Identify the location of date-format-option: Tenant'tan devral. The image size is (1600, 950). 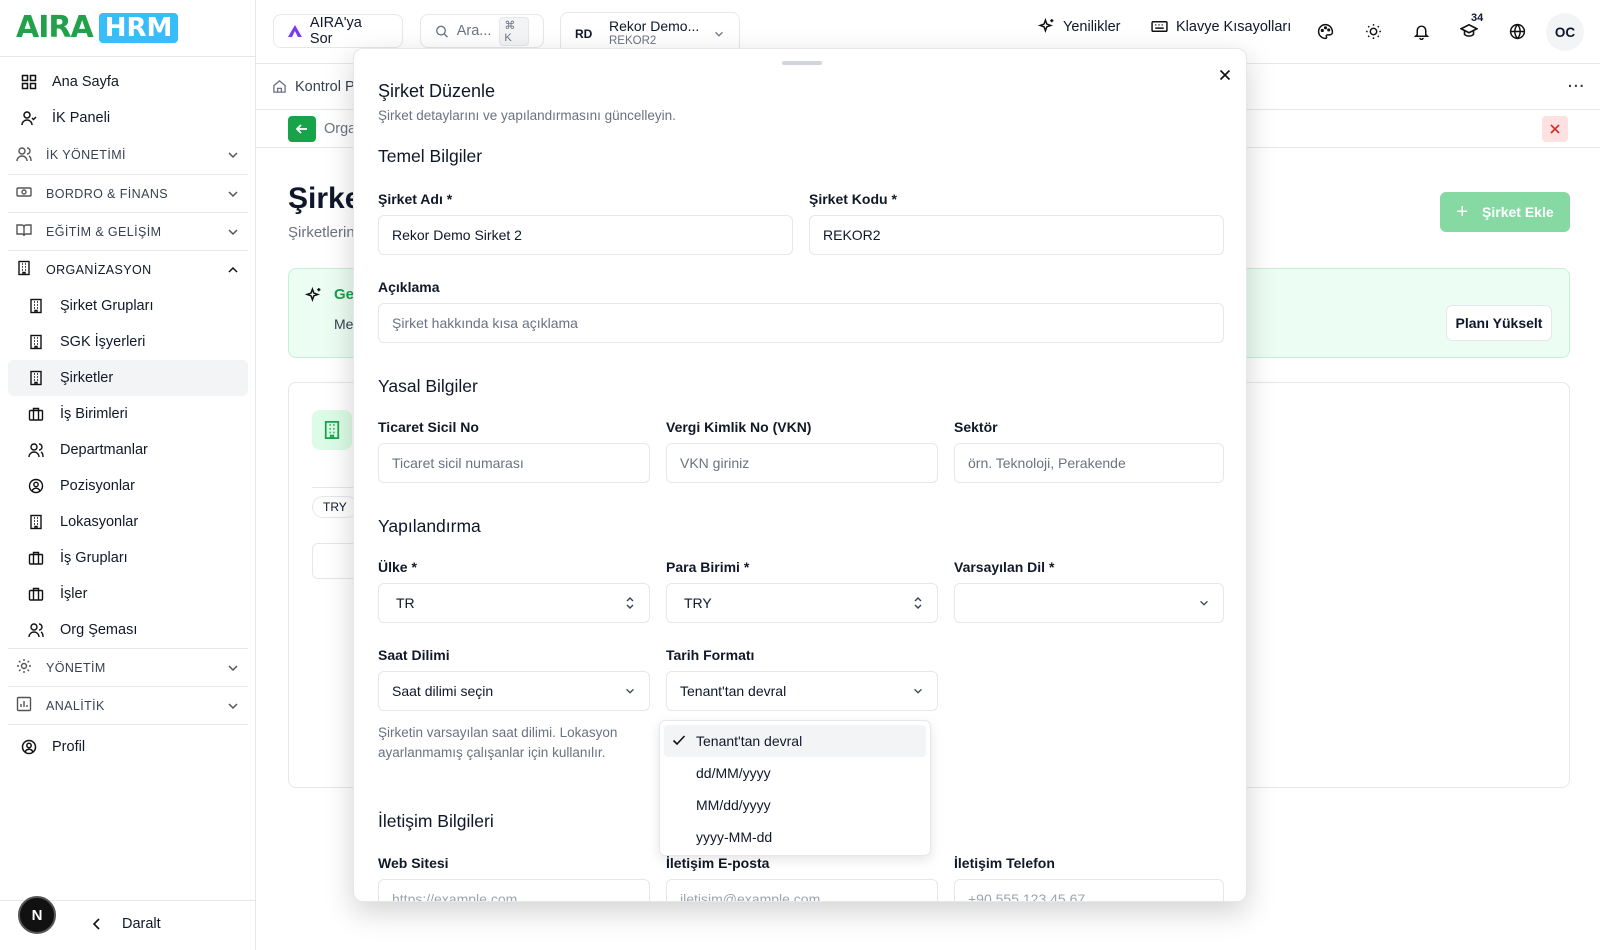
(795, 741).